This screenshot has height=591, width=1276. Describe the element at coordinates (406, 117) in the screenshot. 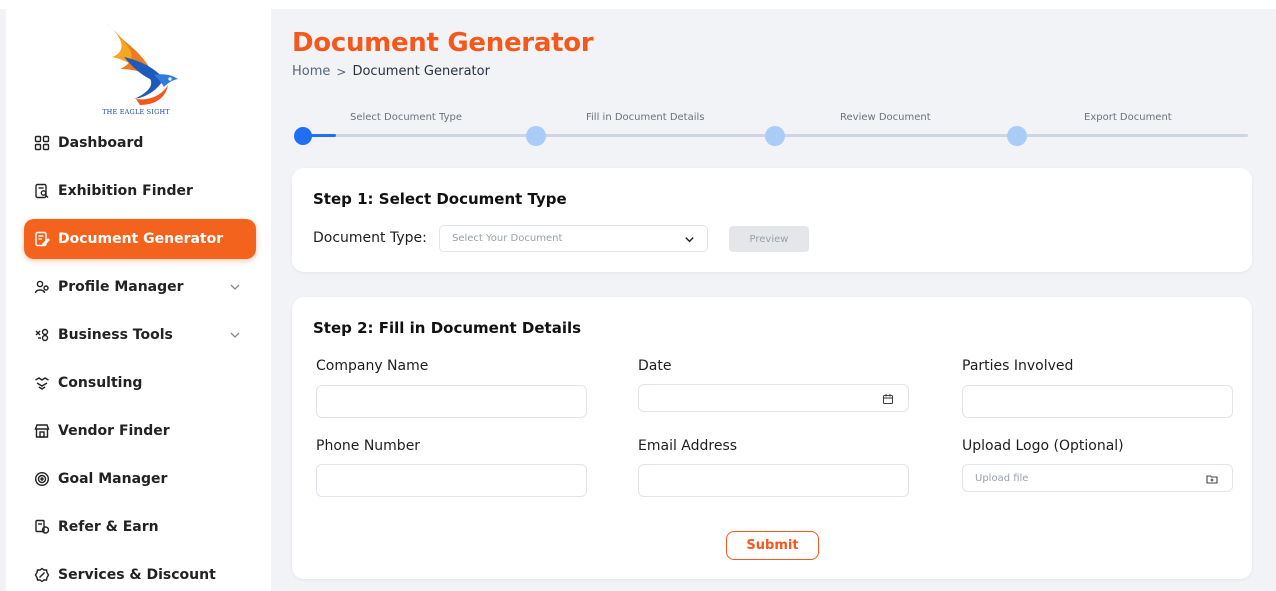

I see `step-label-select-type: Select Document Type` at that location.